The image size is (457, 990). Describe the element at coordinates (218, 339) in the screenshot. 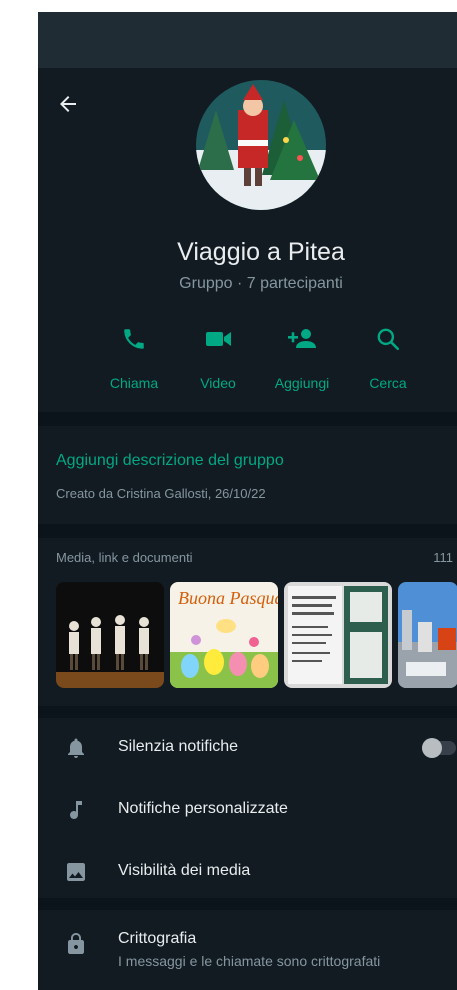

I see `video-icon` at that location.